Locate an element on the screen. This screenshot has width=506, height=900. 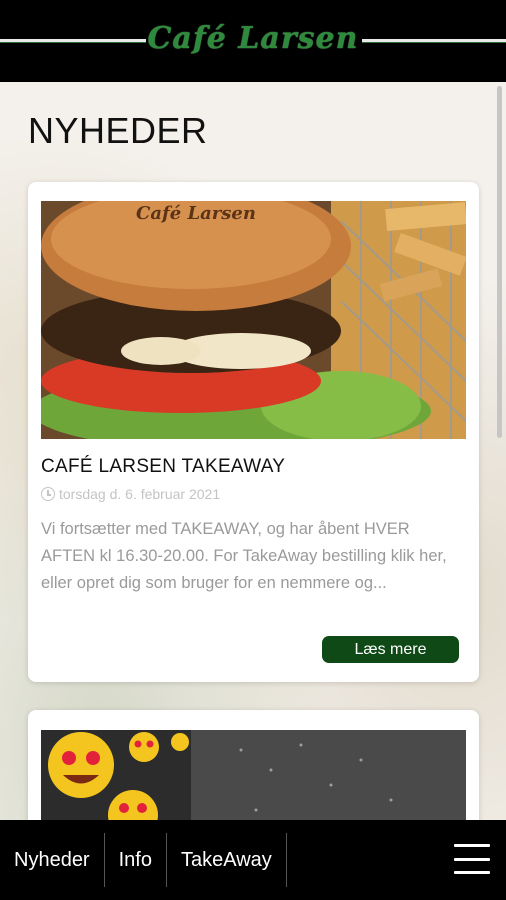
article-image is located at coordinates (253, 775).